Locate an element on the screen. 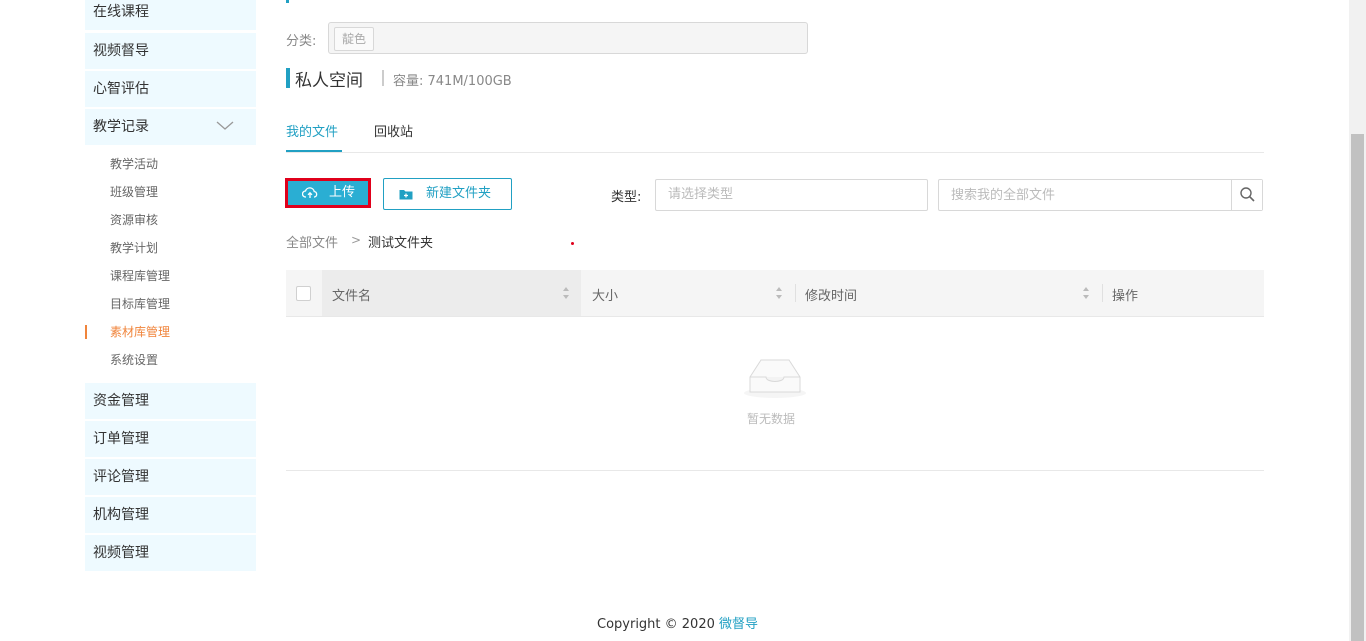 Image resolution: width=1366 pixels, height=641 pixels. column-header-name: 文件名 is located at coordinates (351, 294).